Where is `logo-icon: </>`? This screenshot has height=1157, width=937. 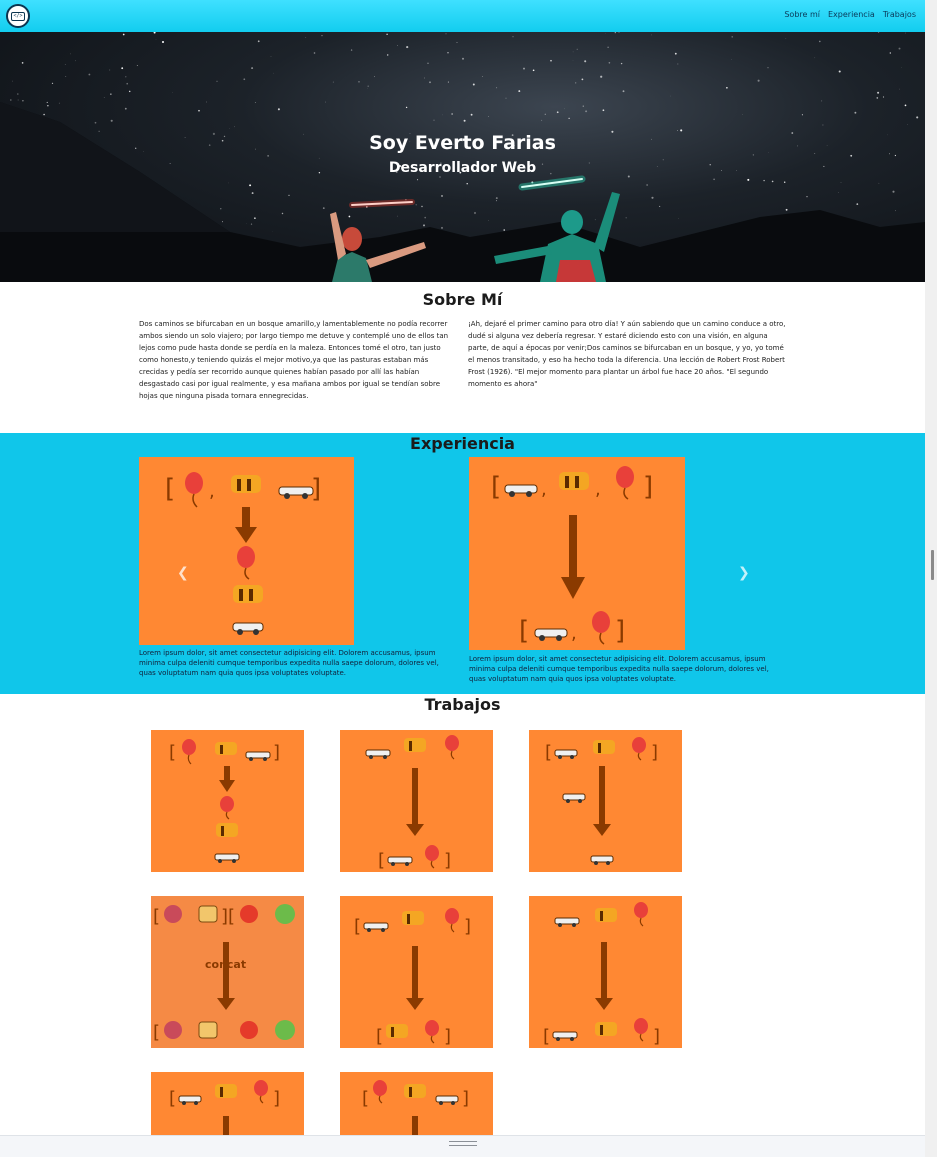 logo-icon: </> is located at coordinates (18, 16).